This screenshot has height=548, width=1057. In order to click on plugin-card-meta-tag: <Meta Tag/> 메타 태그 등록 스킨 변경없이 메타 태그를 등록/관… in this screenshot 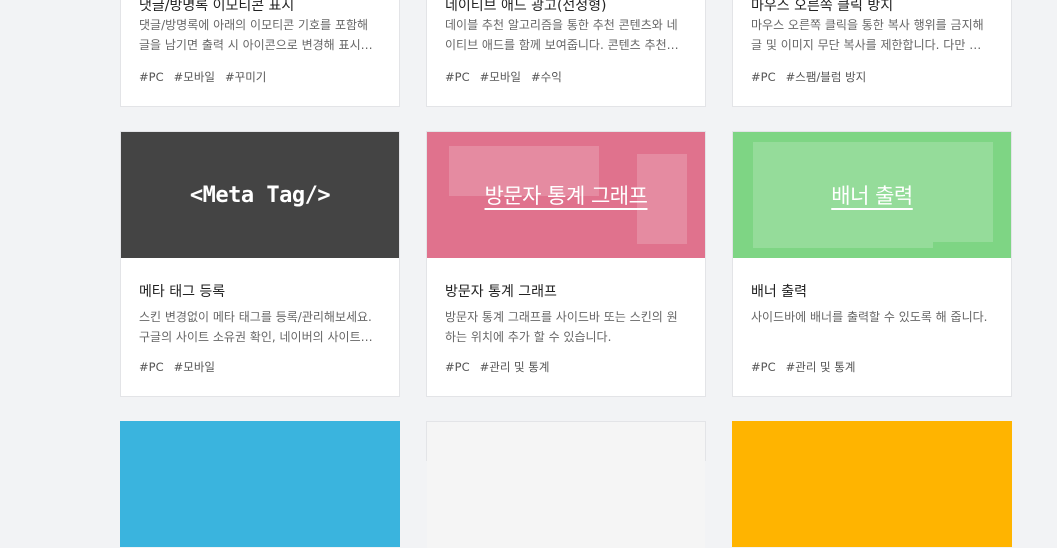, I will do `click(260, 264)`.